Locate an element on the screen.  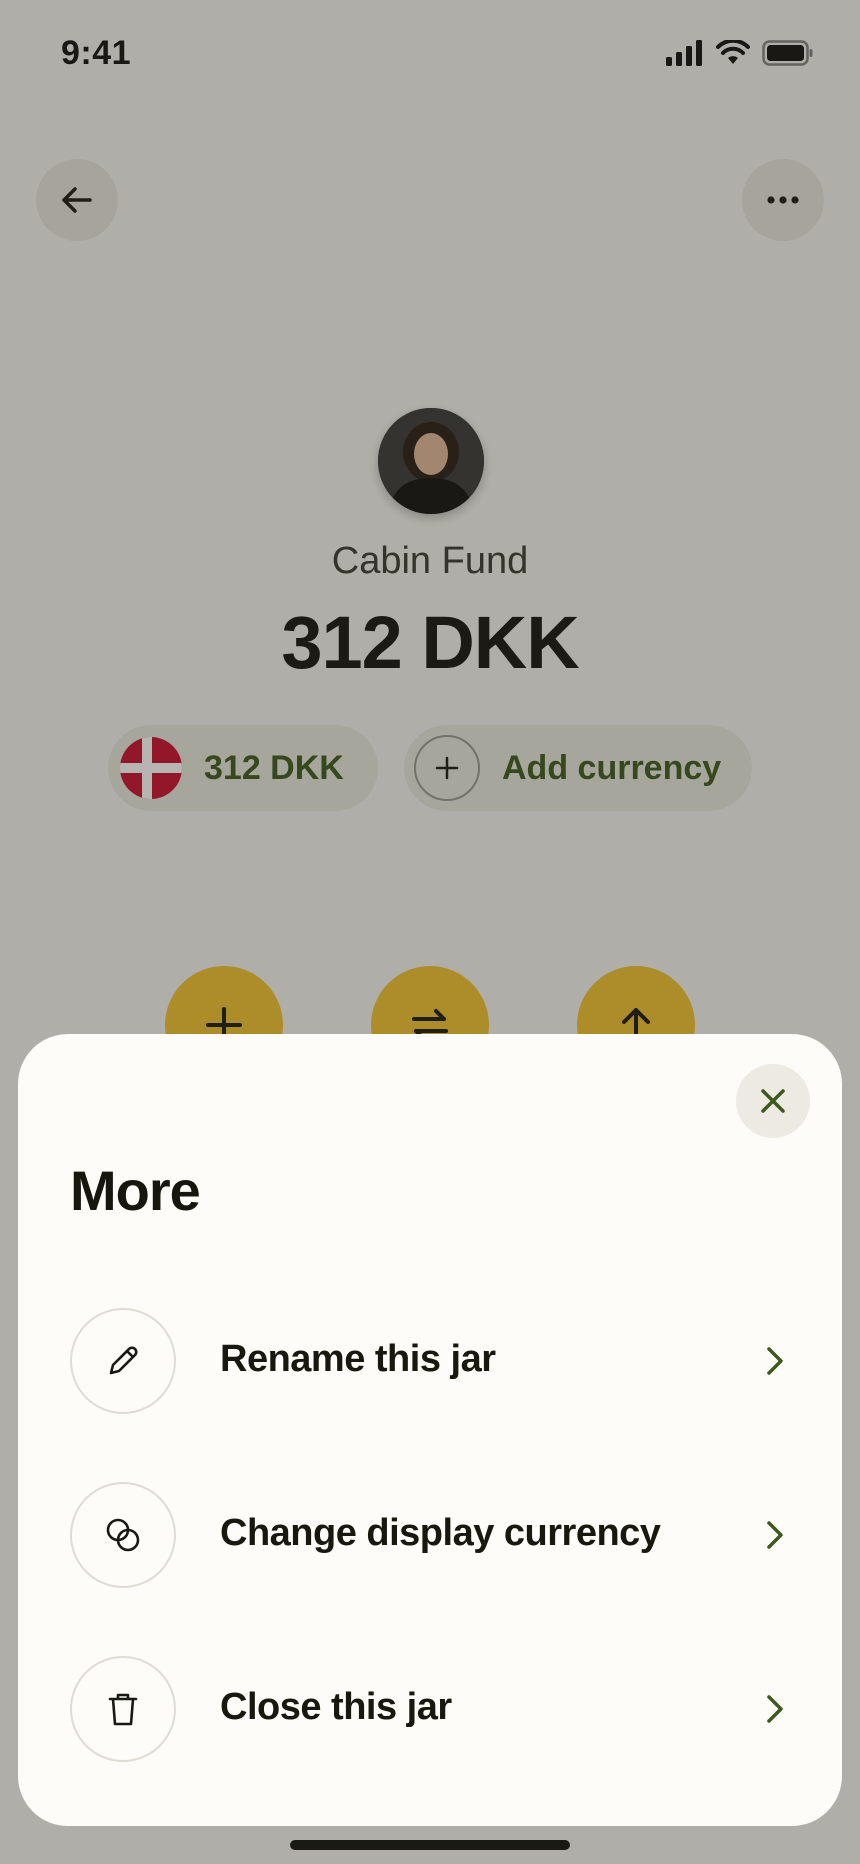
pencil-icon is located at coordinates (123, 1361).